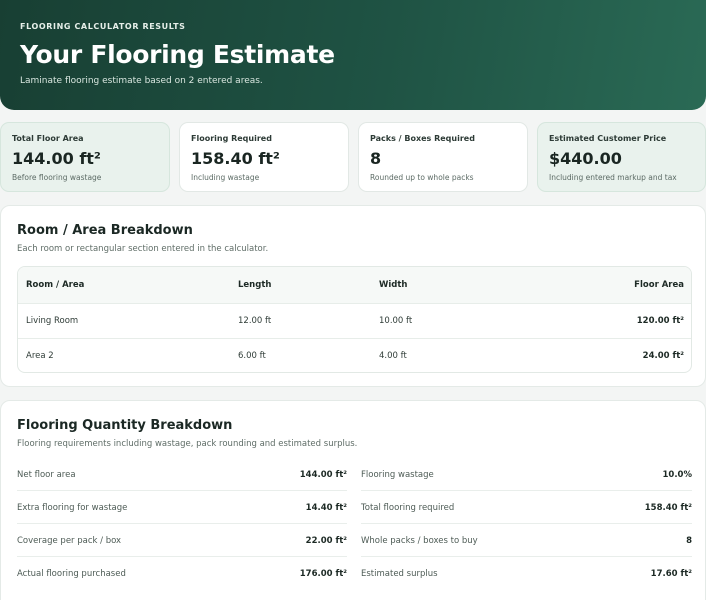 The width and height of the screenshot is (706, 600). I want to click on quantity-row-coverage-per-pack: Coverage per pack / box 22.00 ft², so click(182, 541).